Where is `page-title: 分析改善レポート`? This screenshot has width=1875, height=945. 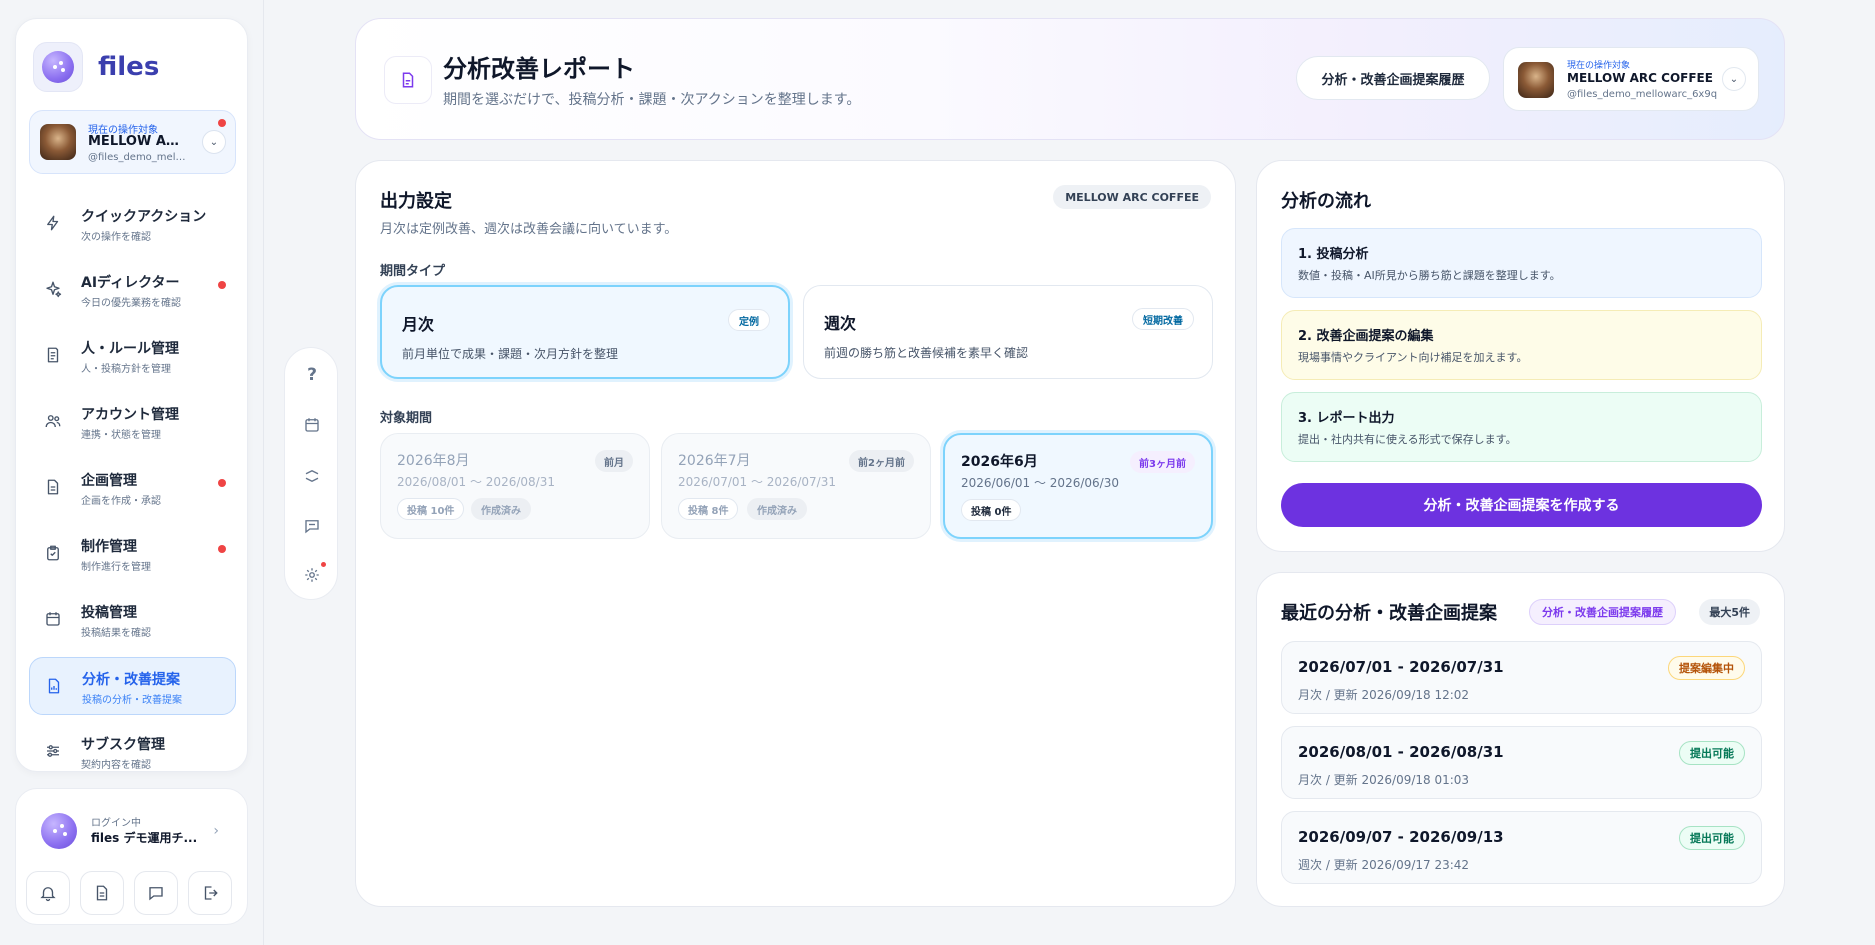
page-title: 分析改善レポート is located at coordinates (539, 69).